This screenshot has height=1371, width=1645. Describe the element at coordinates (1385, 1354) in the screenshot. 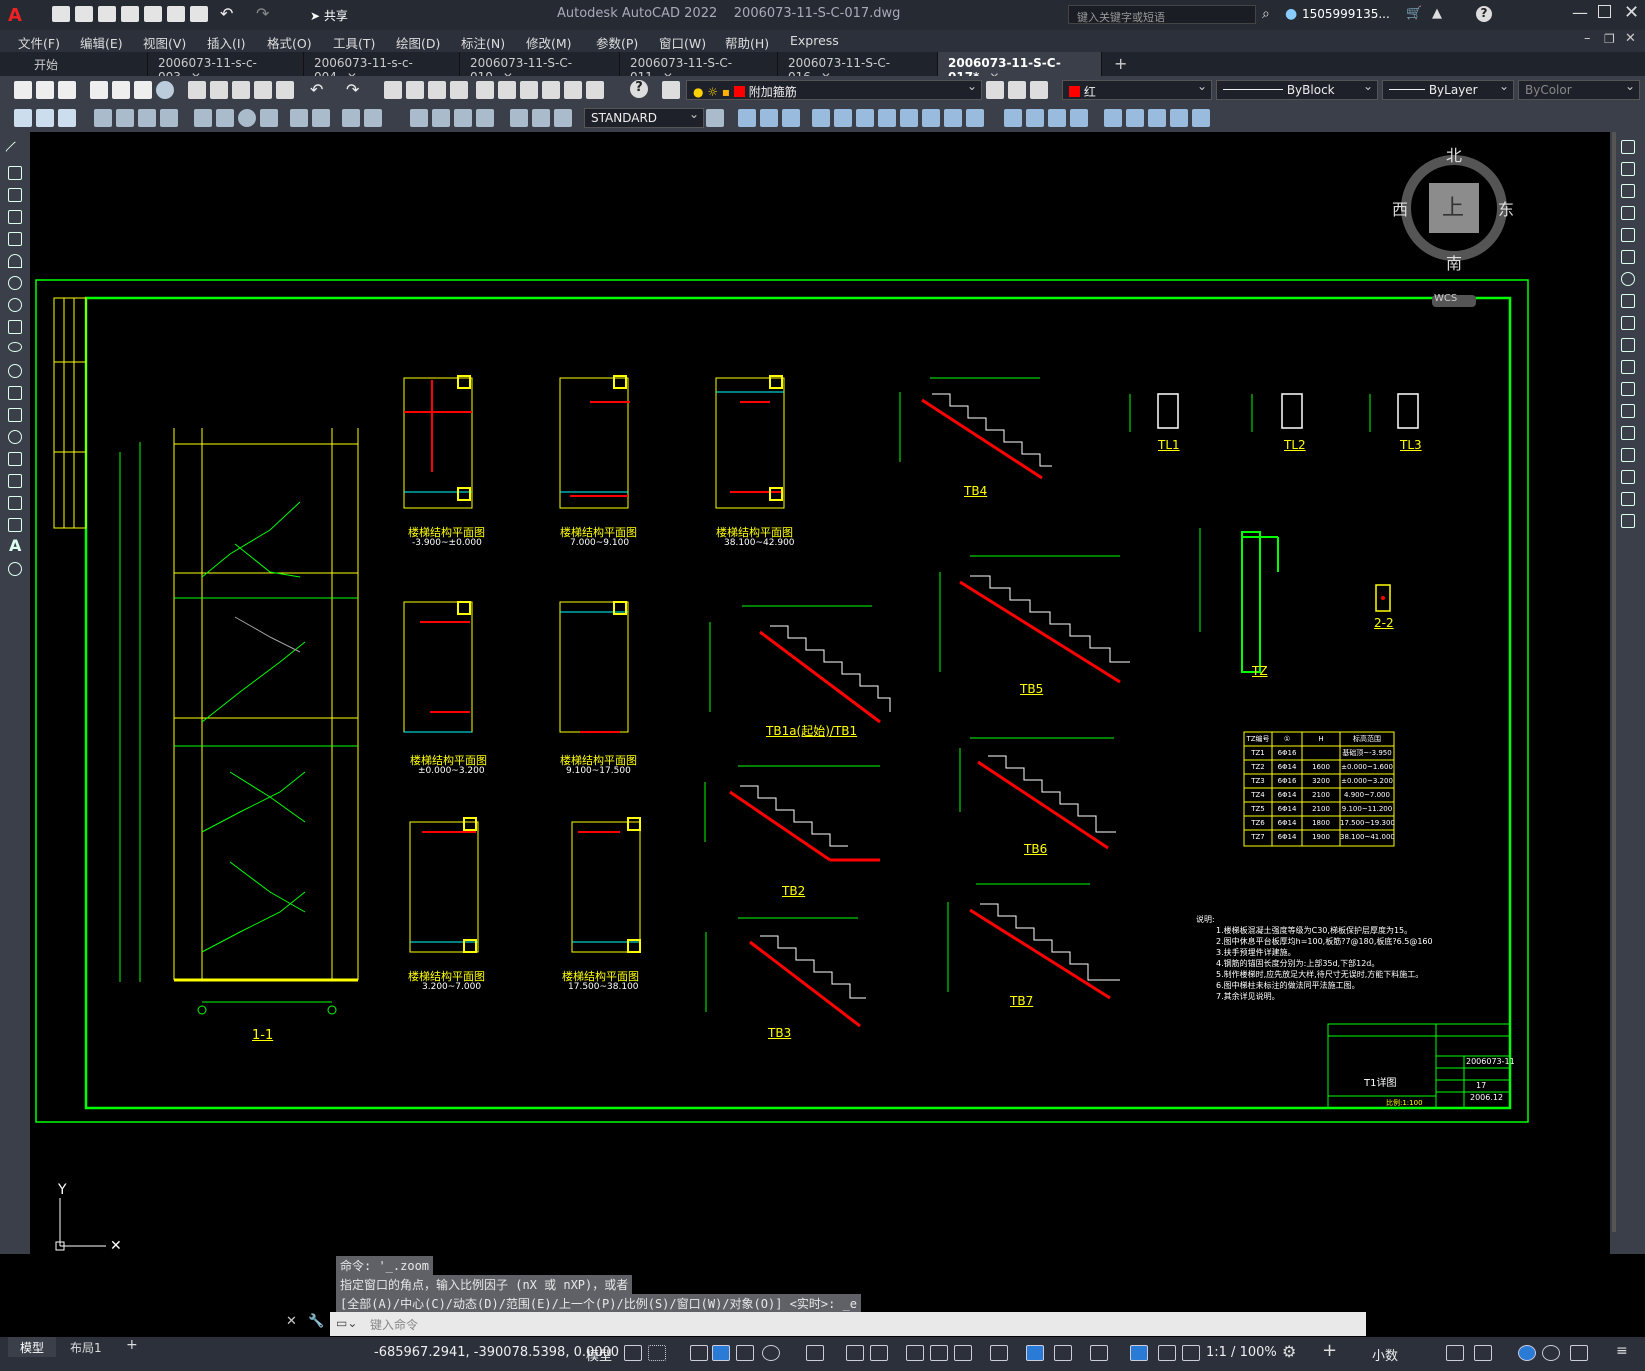

I see `units-value: 小数` at that location.